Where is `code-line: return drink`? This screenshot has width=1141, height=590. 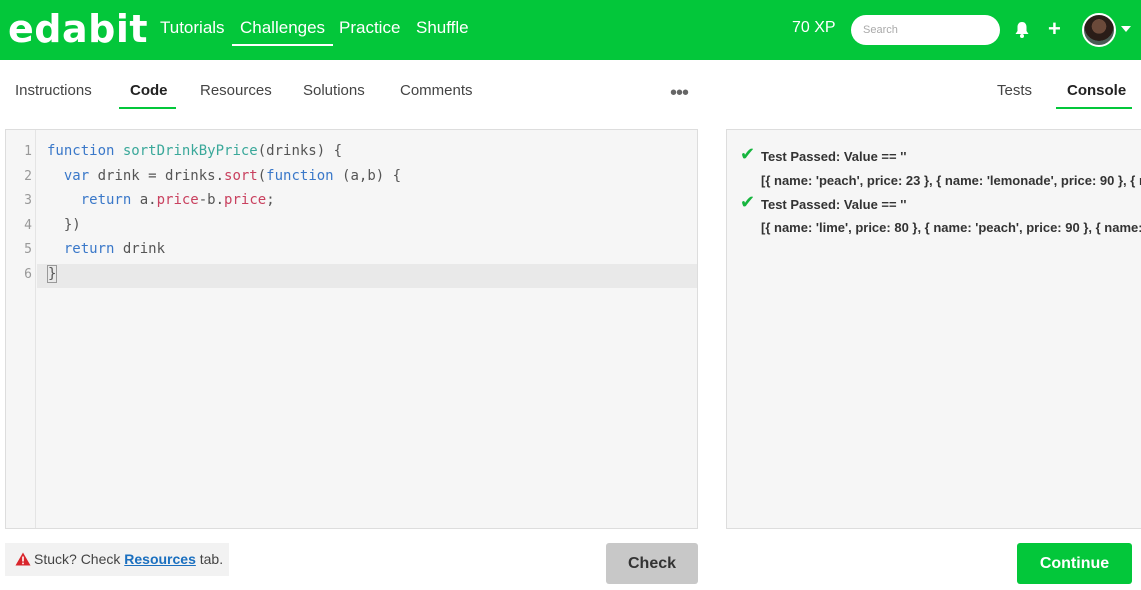
code-line: return drink is located at coordinates (106, 249).